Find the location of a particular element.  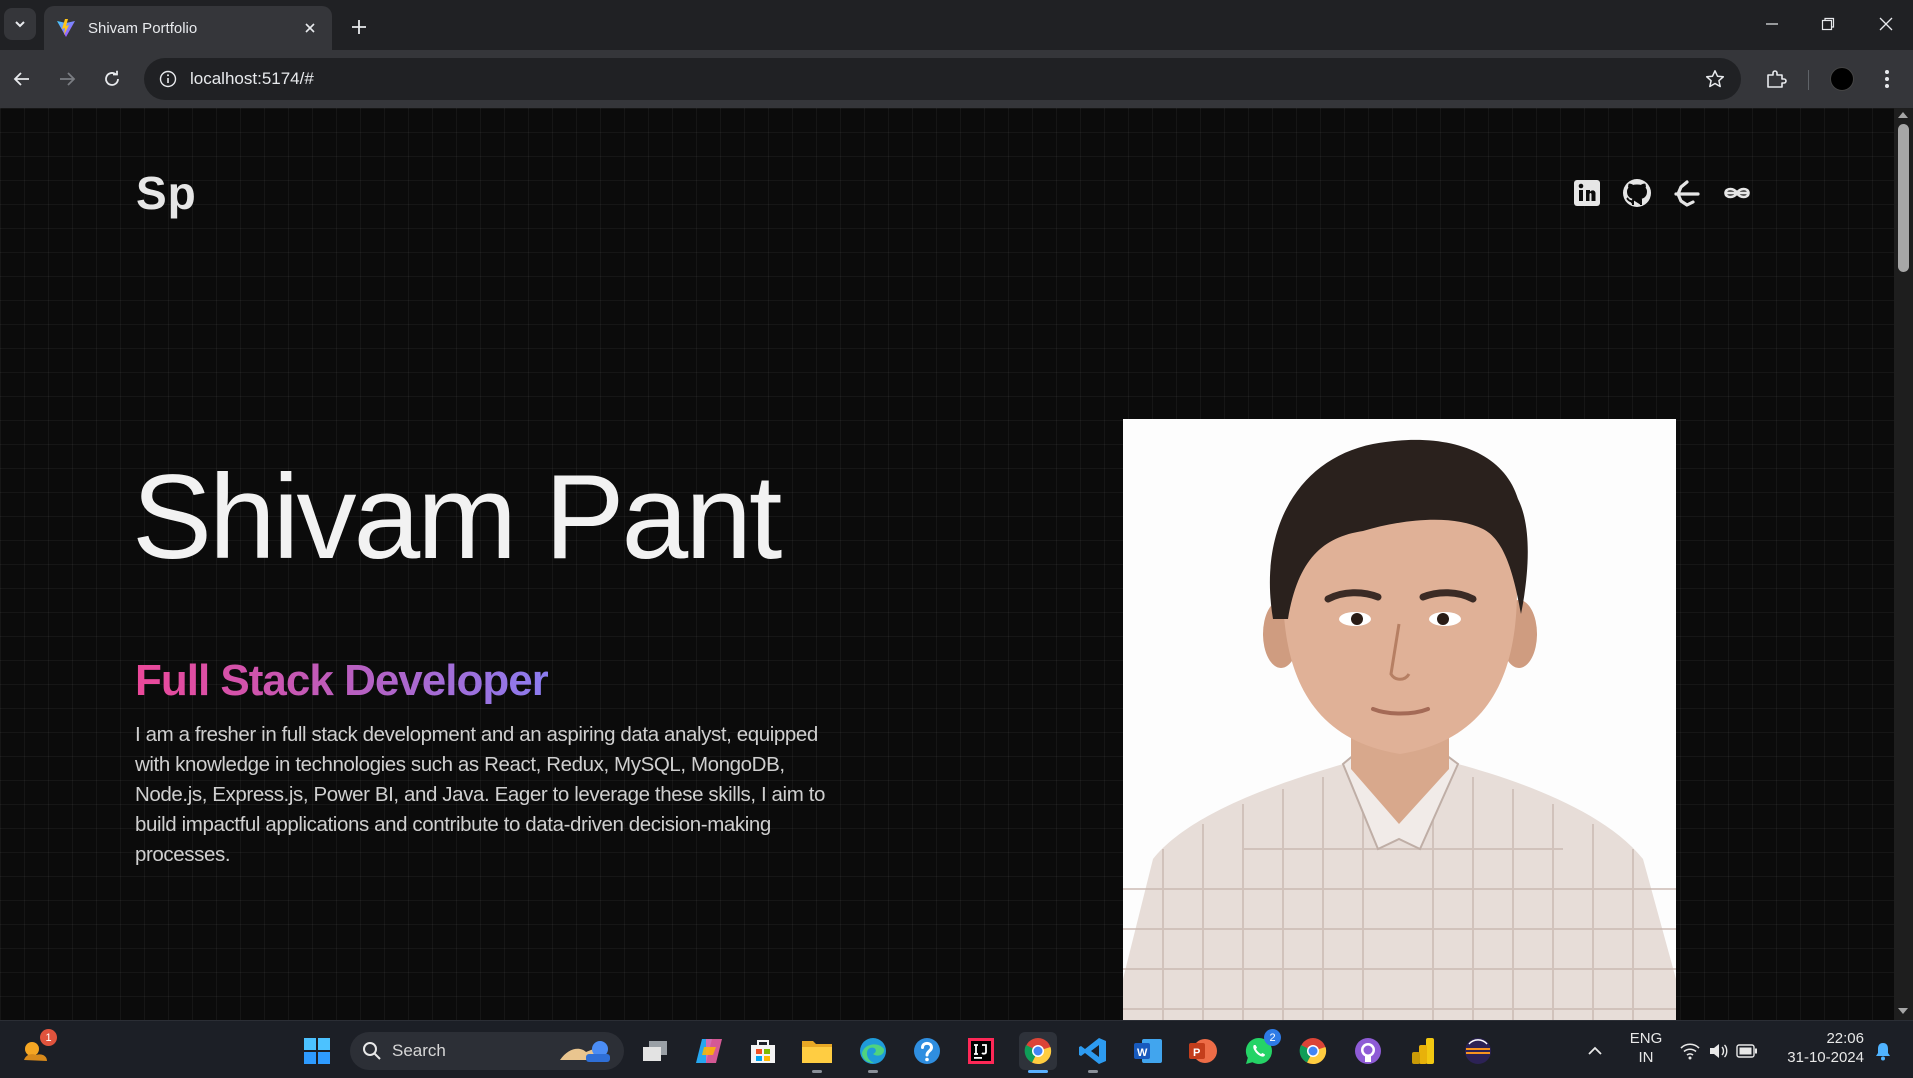

toolbar-separator is located at coordinates (1808, 80).